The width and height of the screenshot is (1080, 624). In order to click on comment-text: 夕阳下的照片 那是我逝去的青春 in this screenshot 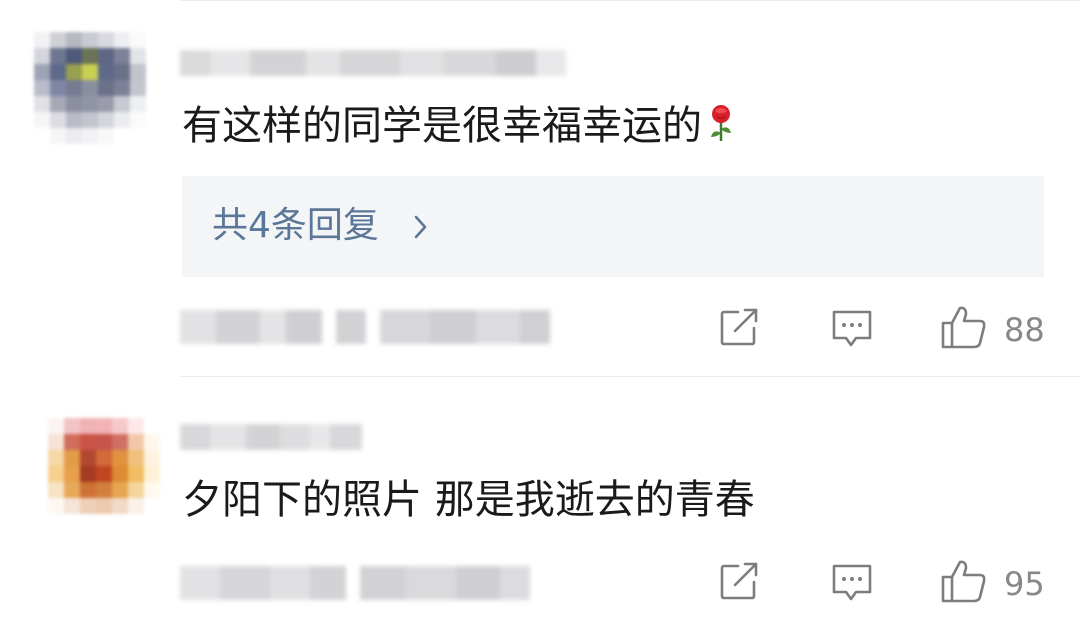, I will do `click(468, 500)`.